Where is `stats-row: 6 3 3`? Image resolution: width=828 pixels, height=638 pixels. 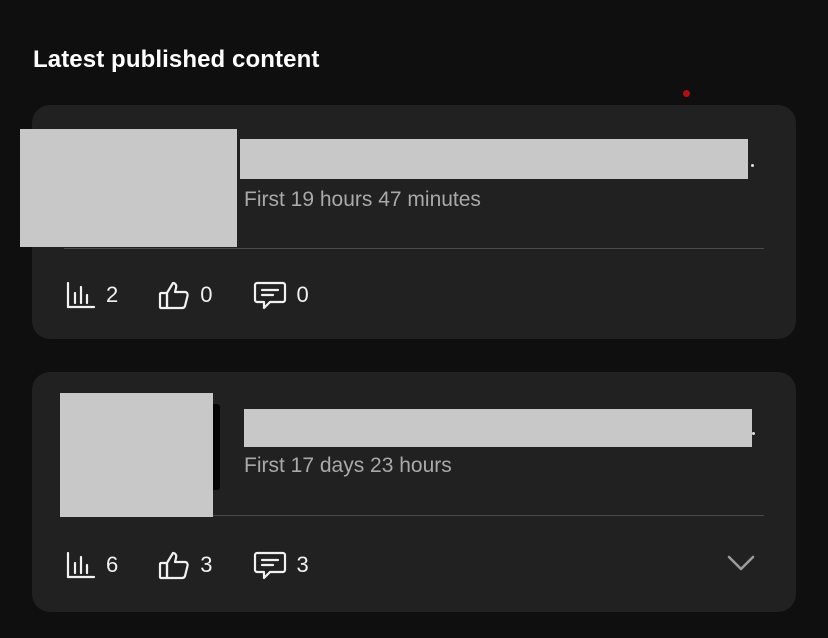 stats-row: 6 3 3 is located at coordinates (207, 565).